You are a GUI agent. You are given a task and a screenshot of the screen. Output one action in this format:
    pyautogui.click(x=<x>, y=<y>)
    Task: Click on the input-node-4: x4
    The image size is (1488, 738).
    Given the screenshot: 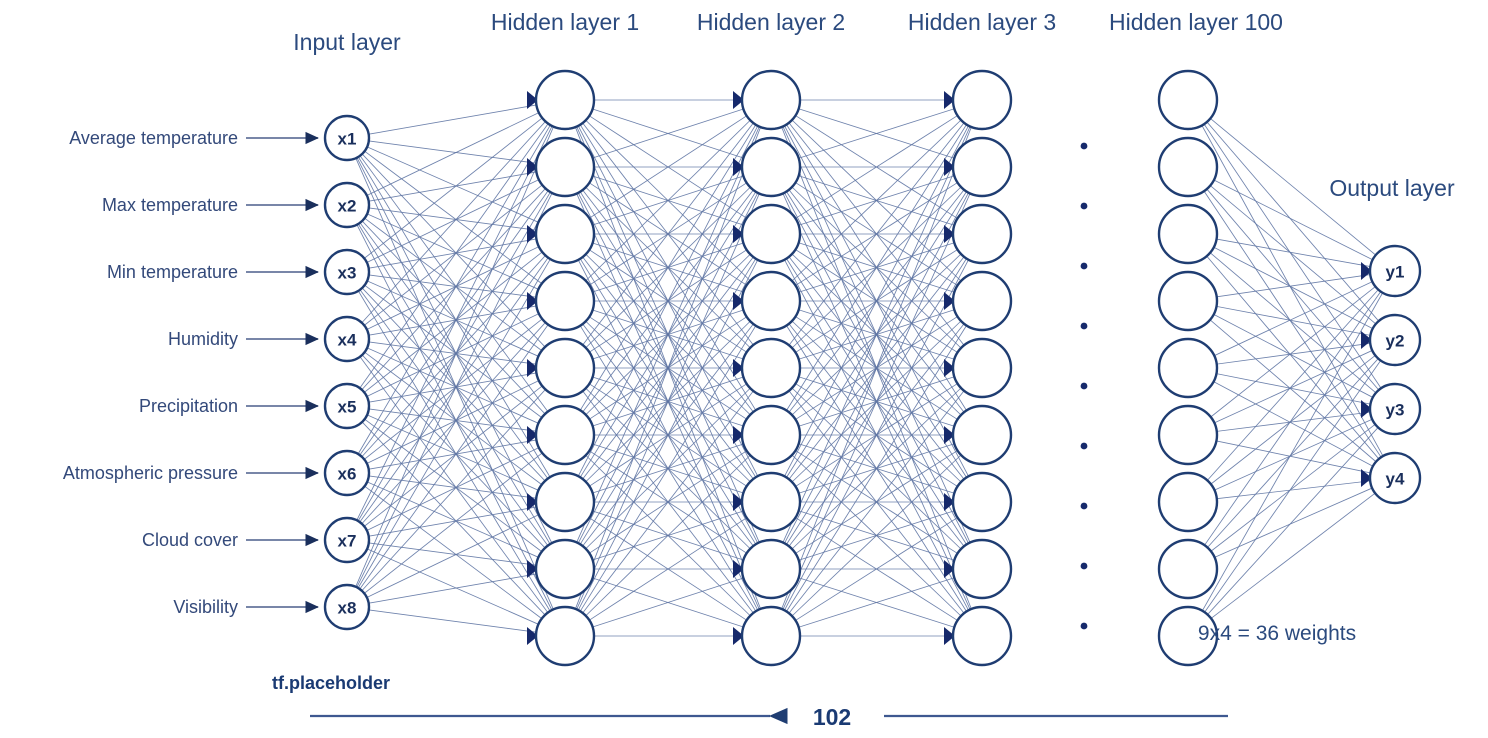 What is the action you would take?
    pyautogui.click(x=347, y=339)
    